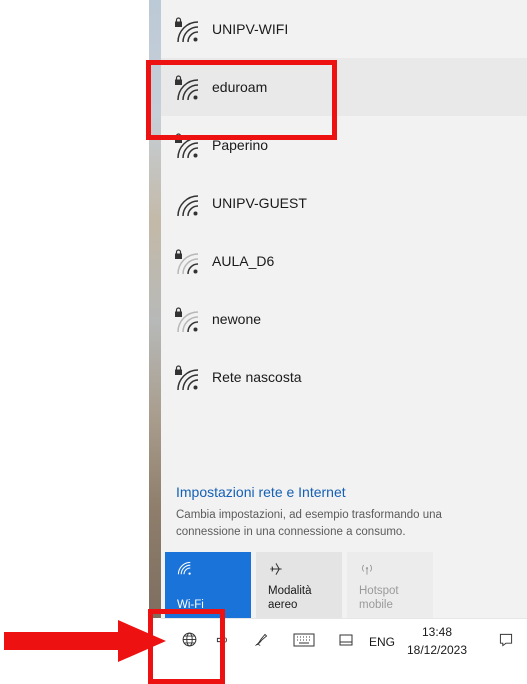 The width and height of the screenshot is (527, 684). I want to click on clock-time: 13:48, so click(437, 632).